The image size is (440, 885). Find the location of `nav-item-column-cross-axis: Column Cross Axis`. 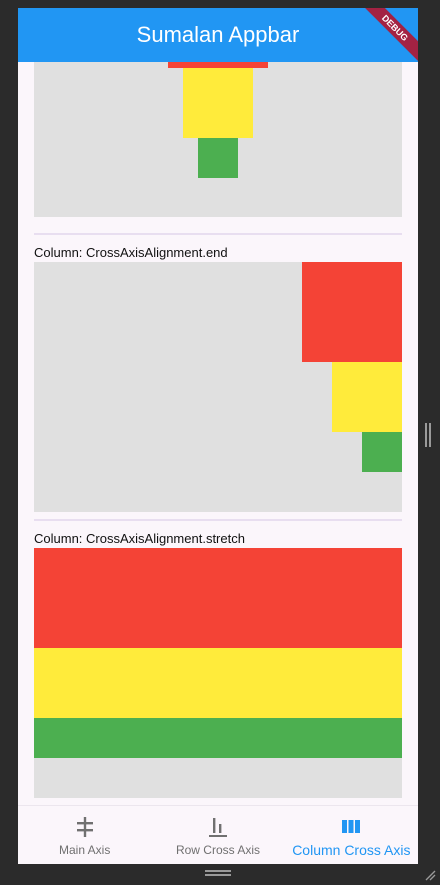

nav-item-column-cross-axis: Column Cross Axis is located at coordinates (351, 835).